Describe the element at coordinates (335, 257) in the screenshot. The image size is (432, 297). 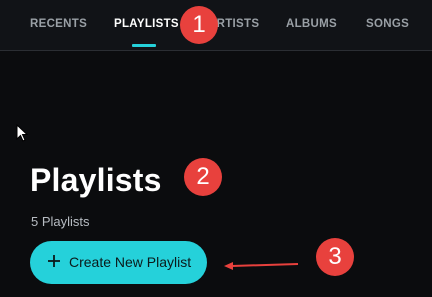
I see `annotation-marker-3: 3` at that location.